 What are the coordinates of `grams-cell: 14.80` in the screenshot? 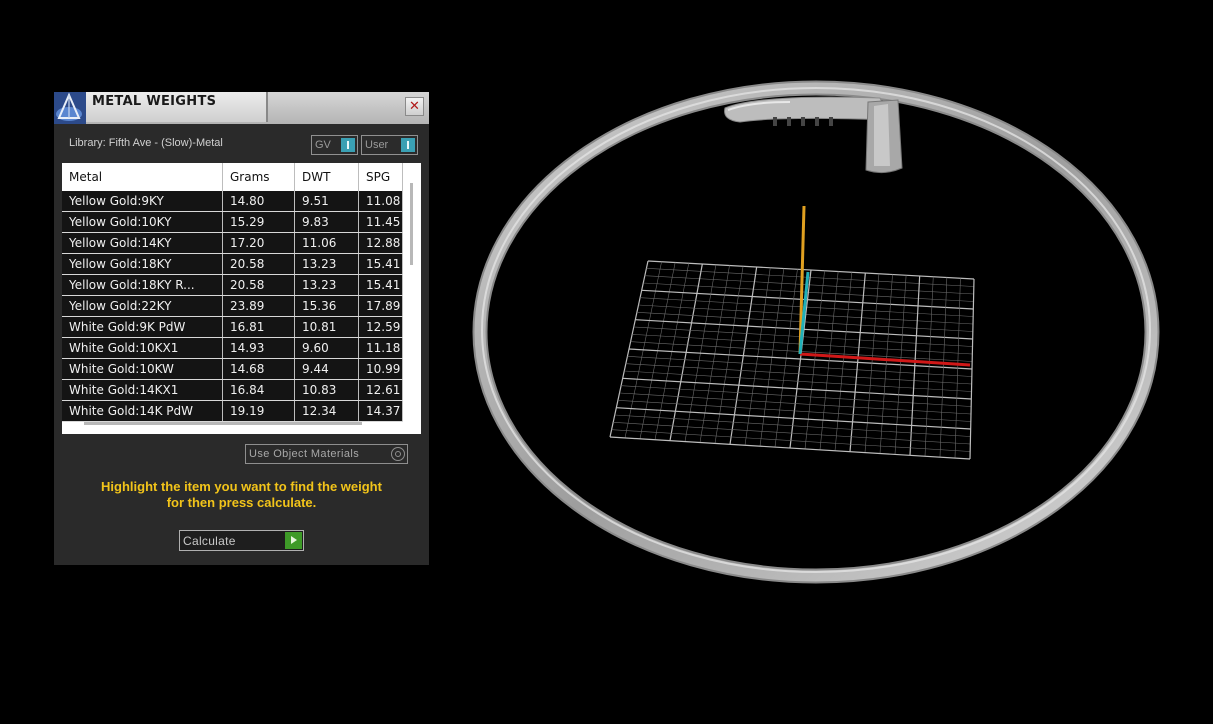 It's located at (258, 201).